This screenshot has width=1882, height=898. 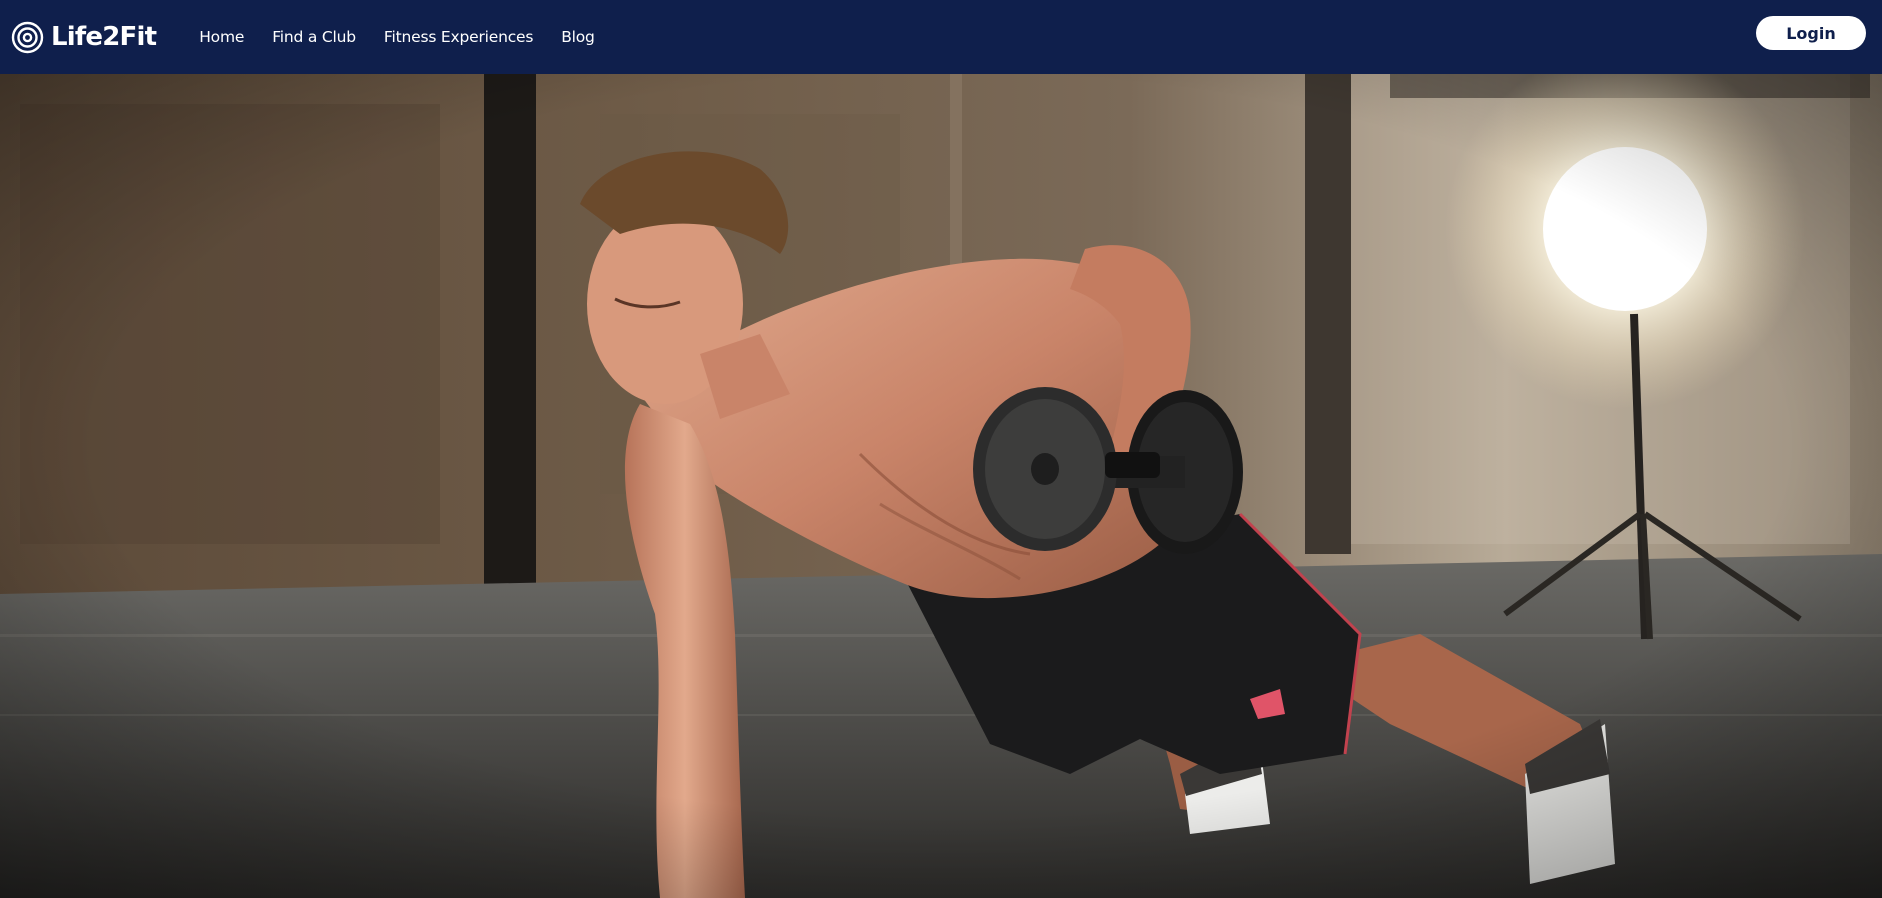 What do you see at coordinates (1811, 33) in the screenshot?
I see `login-button: Login` at bounding box center [1811, 33].